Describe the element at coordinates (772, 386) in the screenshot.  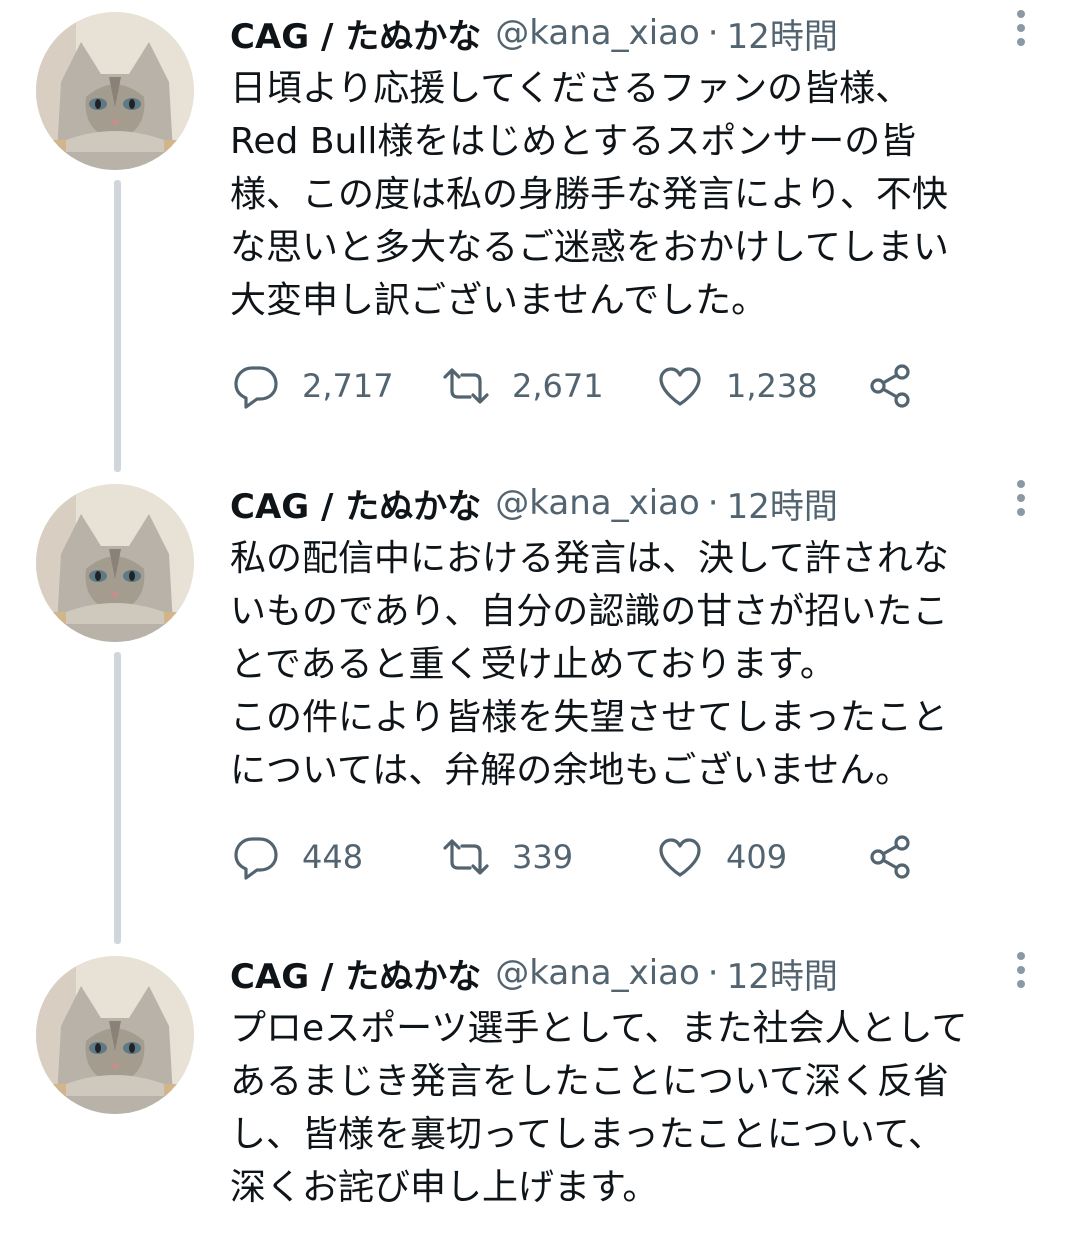
I see `like-count: 1,238` at that location.